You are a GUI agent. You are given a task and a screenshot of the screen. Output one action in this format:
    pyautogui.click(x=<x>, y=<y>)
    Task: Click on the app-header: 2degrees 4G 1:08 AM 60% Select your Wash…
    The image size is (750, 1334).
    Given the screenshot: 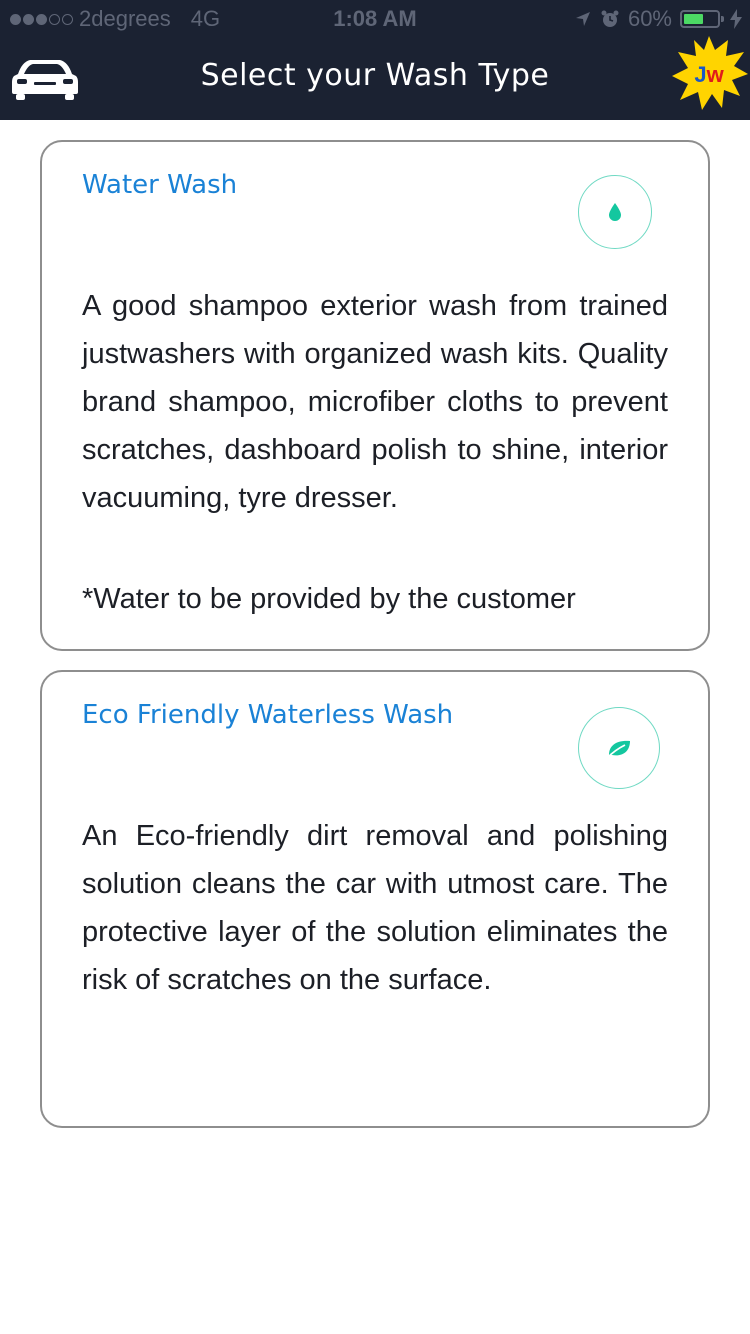 What is the action you would take?
    pyautogui.click(x=375, y=60)
    